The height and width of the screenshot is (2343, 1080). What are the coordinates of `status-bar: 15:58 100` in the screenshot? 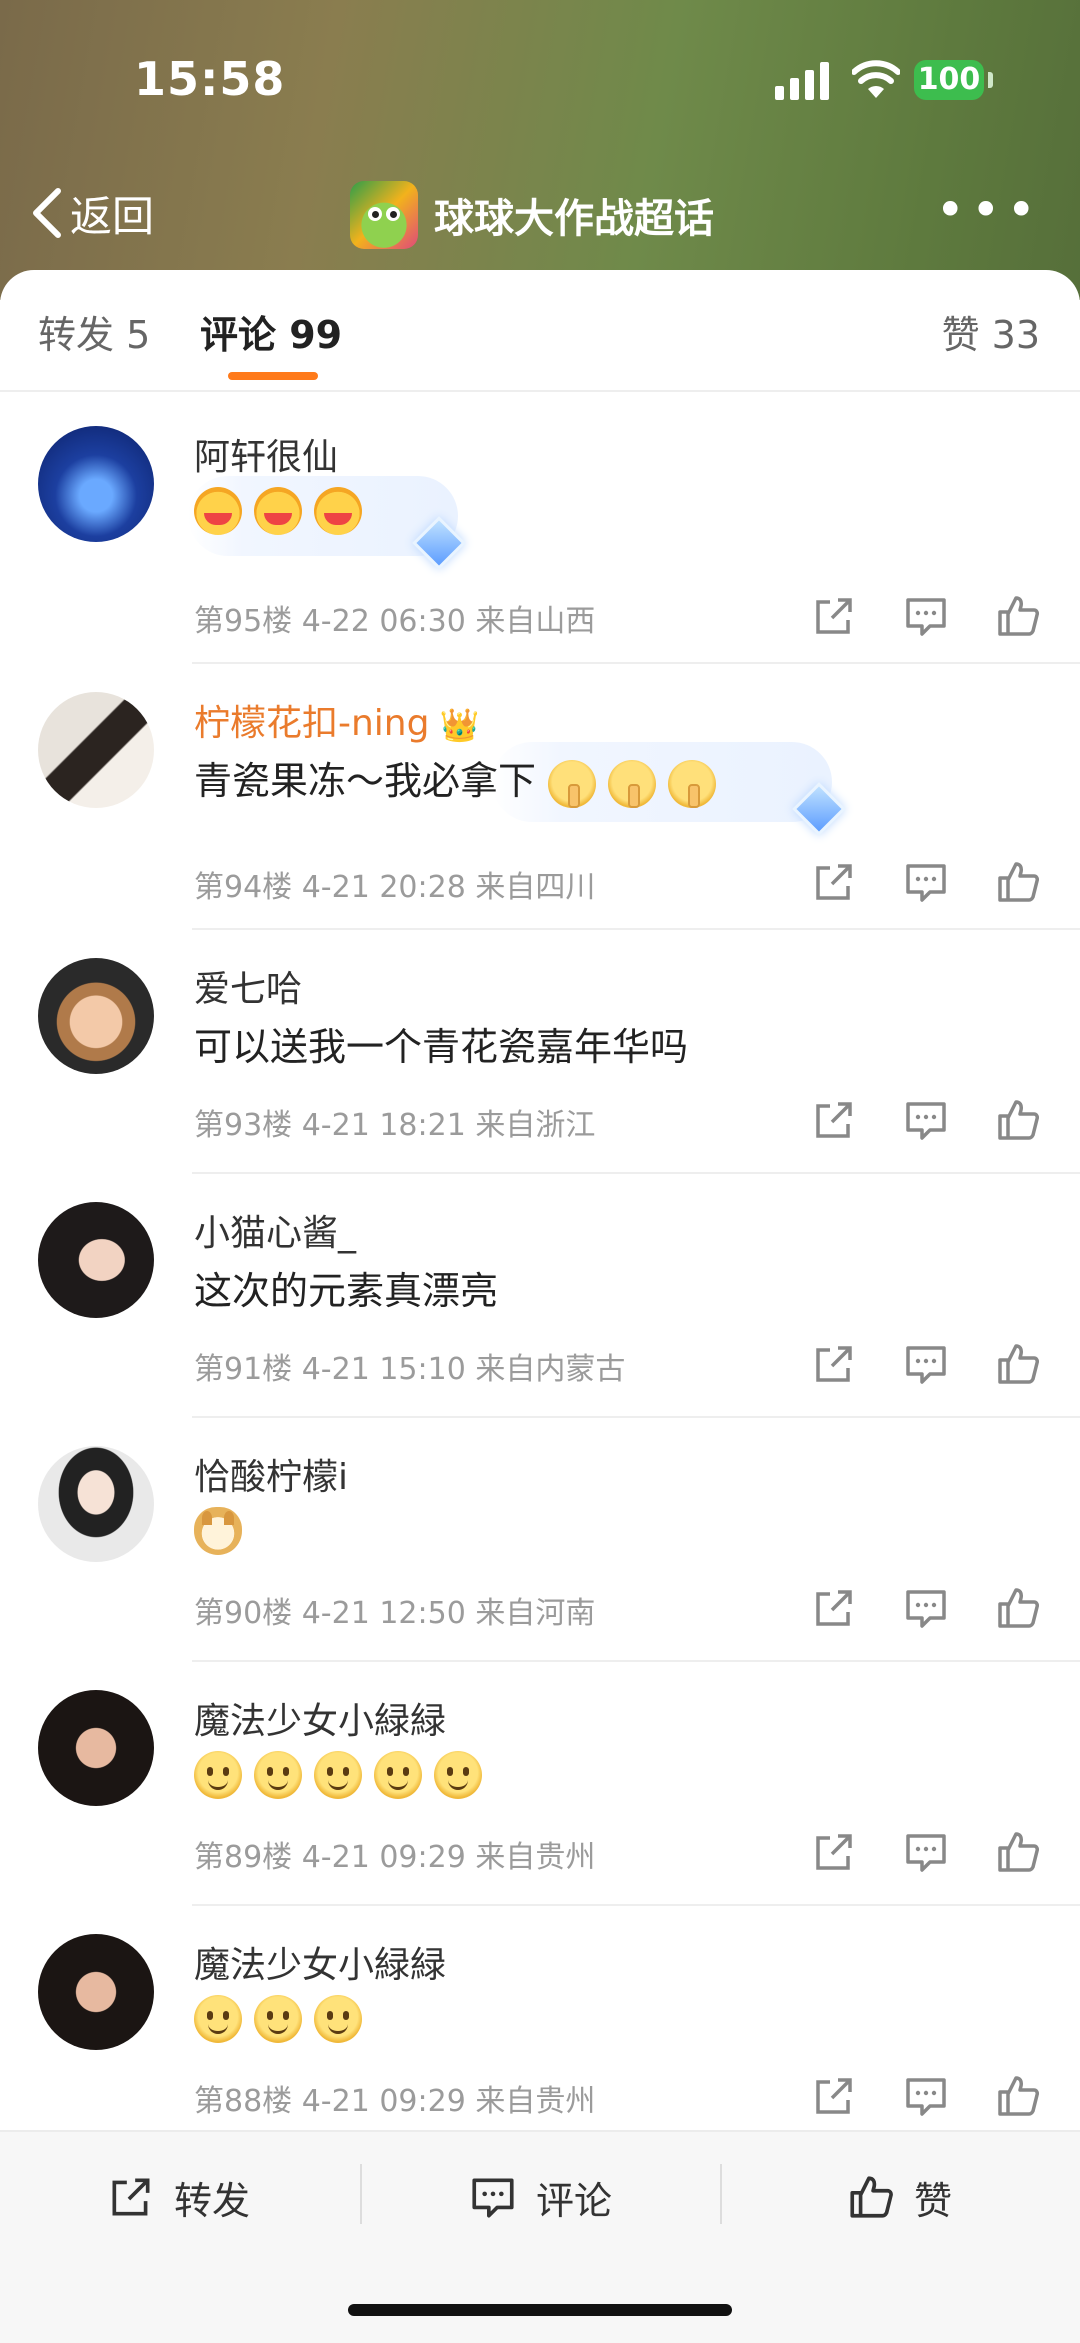 It's located at (540, 80).